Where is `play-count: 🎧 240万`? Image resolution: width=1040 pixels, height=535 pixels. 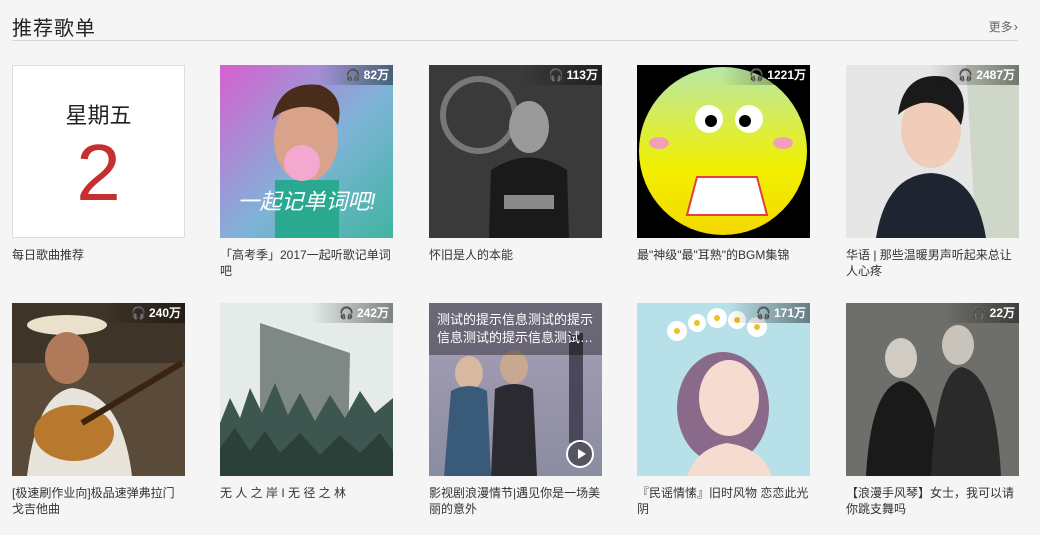 play-count: 🎧 240万 is located at coordinates (144, 313).